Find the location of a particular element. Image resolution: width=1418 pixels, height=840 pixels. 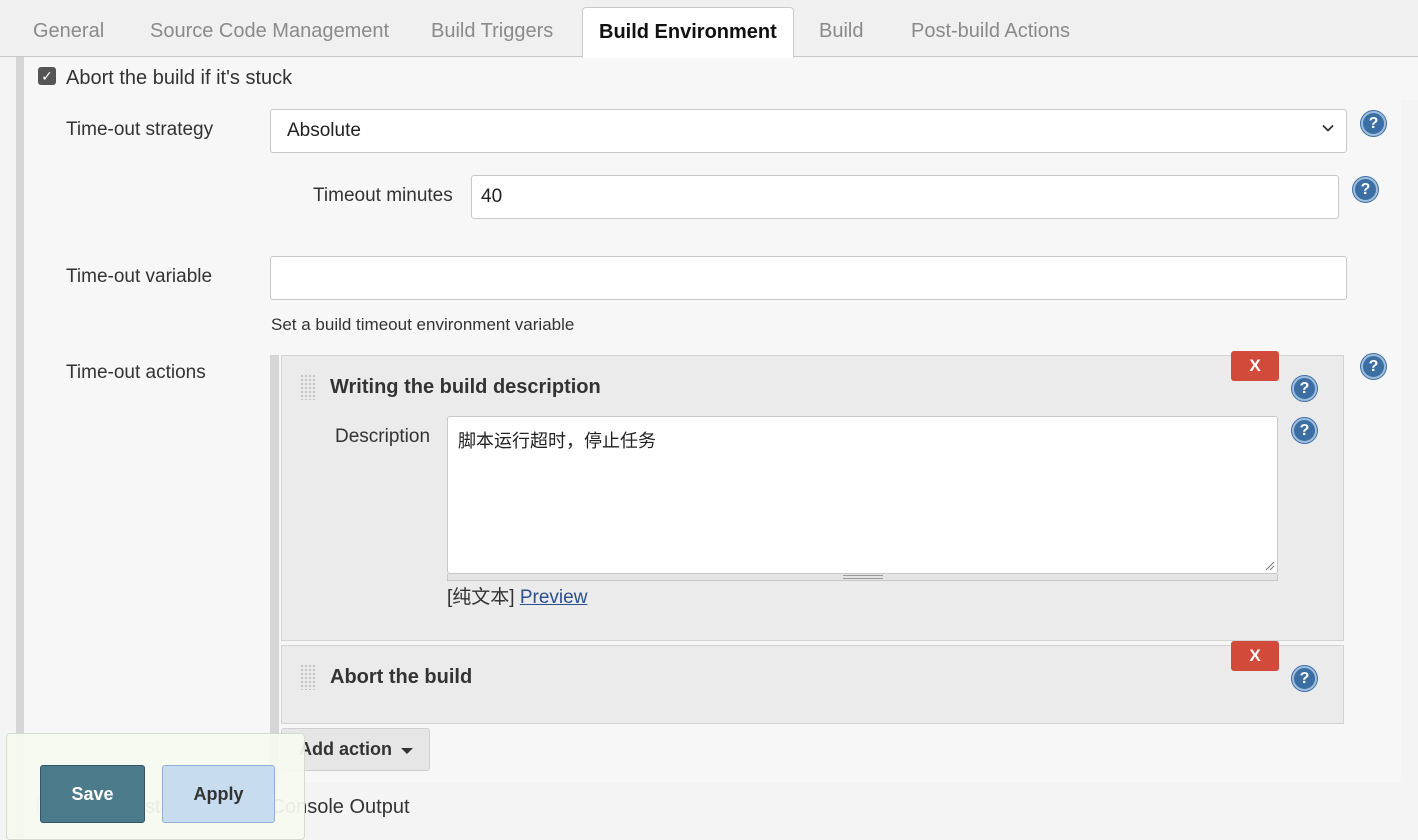

tab-source-code-management: Source Code Management is located at coordinates (269, 32).